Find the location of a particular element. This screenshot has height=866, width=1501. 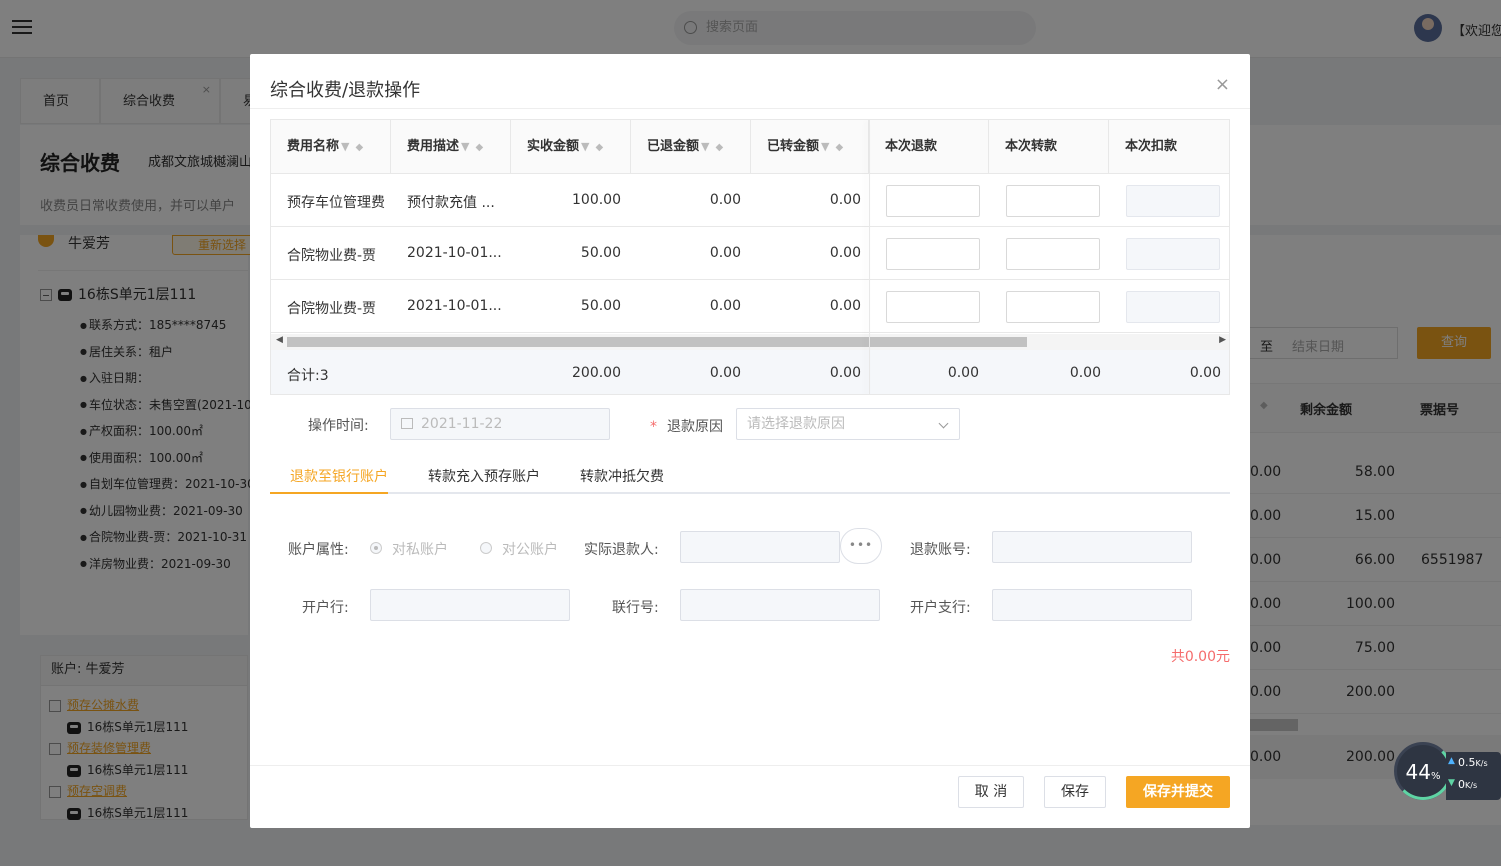

divider is located at coordinates (750, 765).